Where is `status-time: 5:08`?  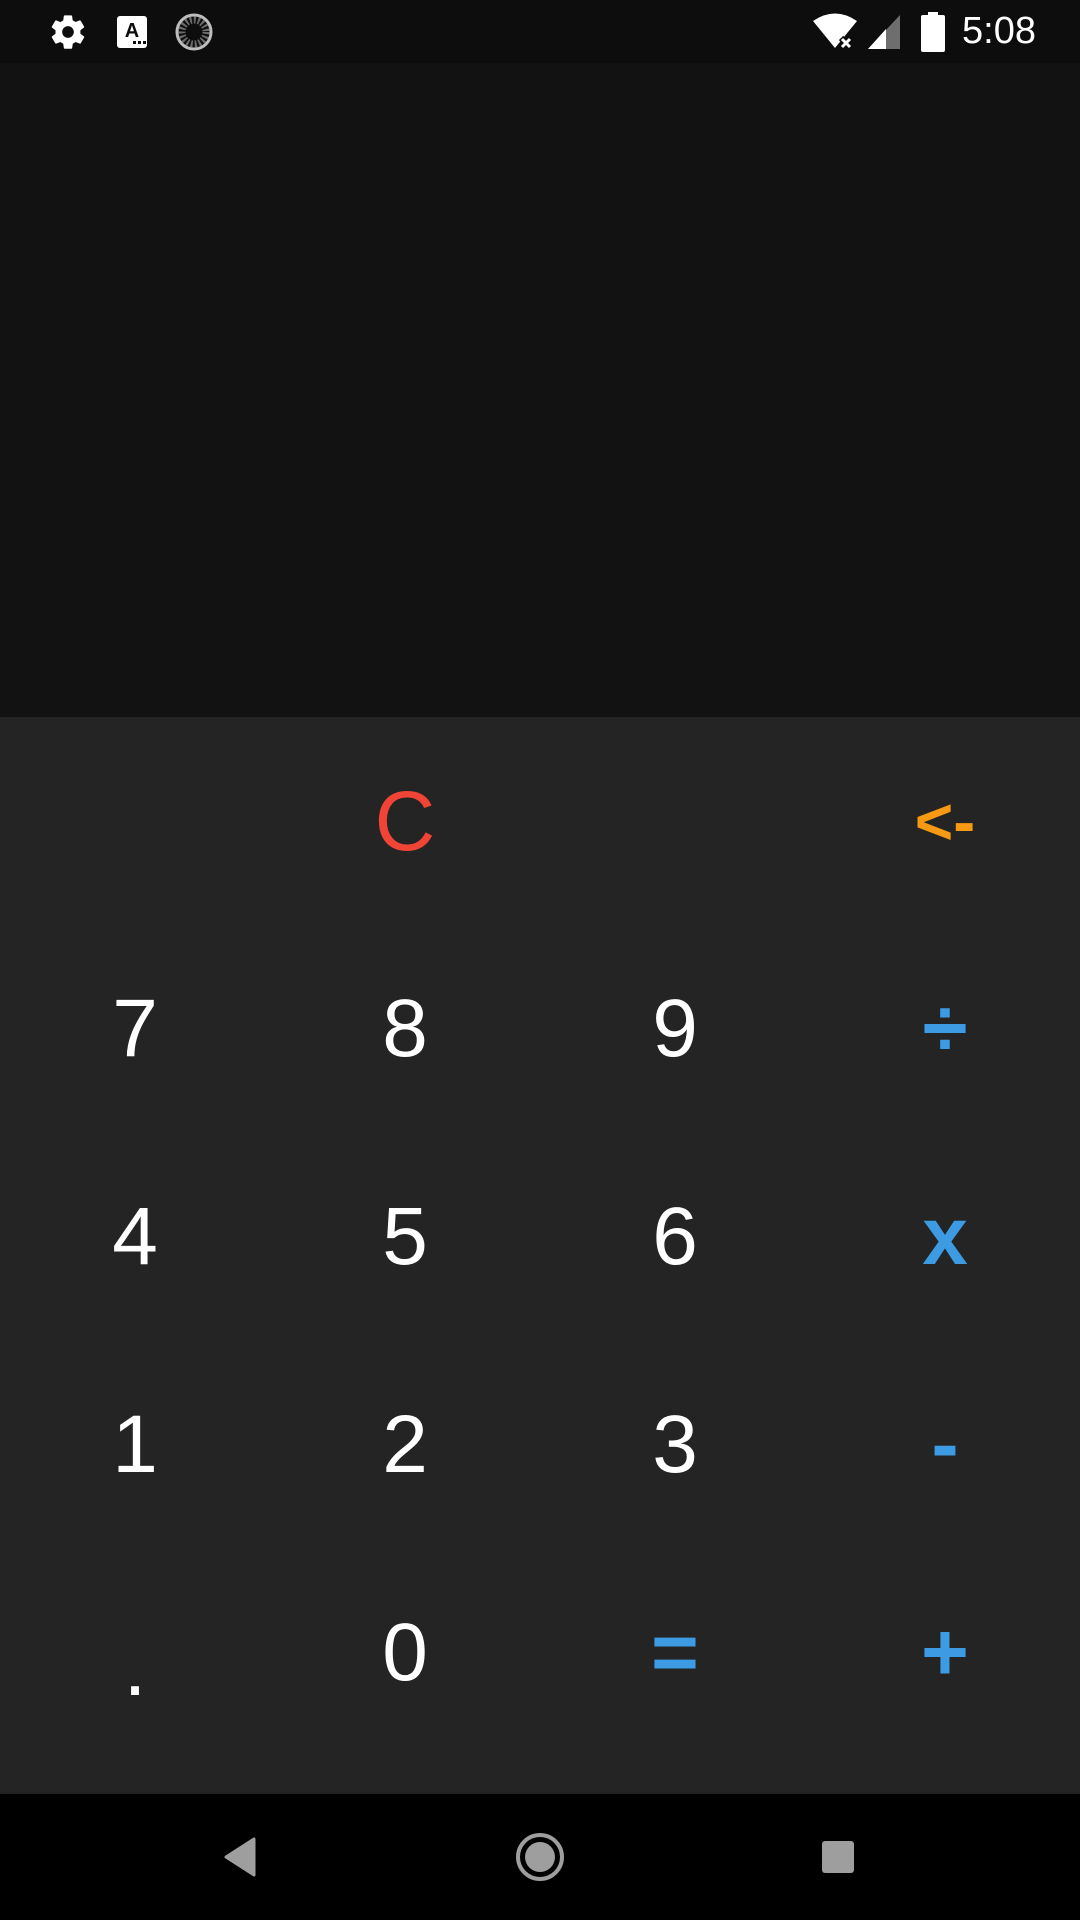 status-time: 5:08 is located at coordinates (999, 31).